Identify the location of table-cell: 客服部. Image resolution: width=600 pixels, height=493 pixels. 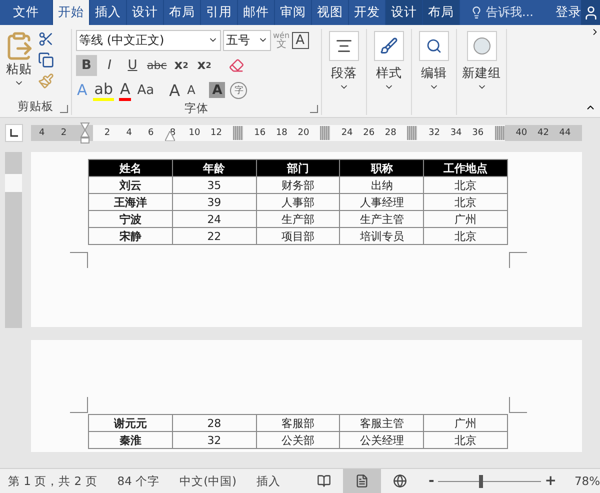
(298, 423).